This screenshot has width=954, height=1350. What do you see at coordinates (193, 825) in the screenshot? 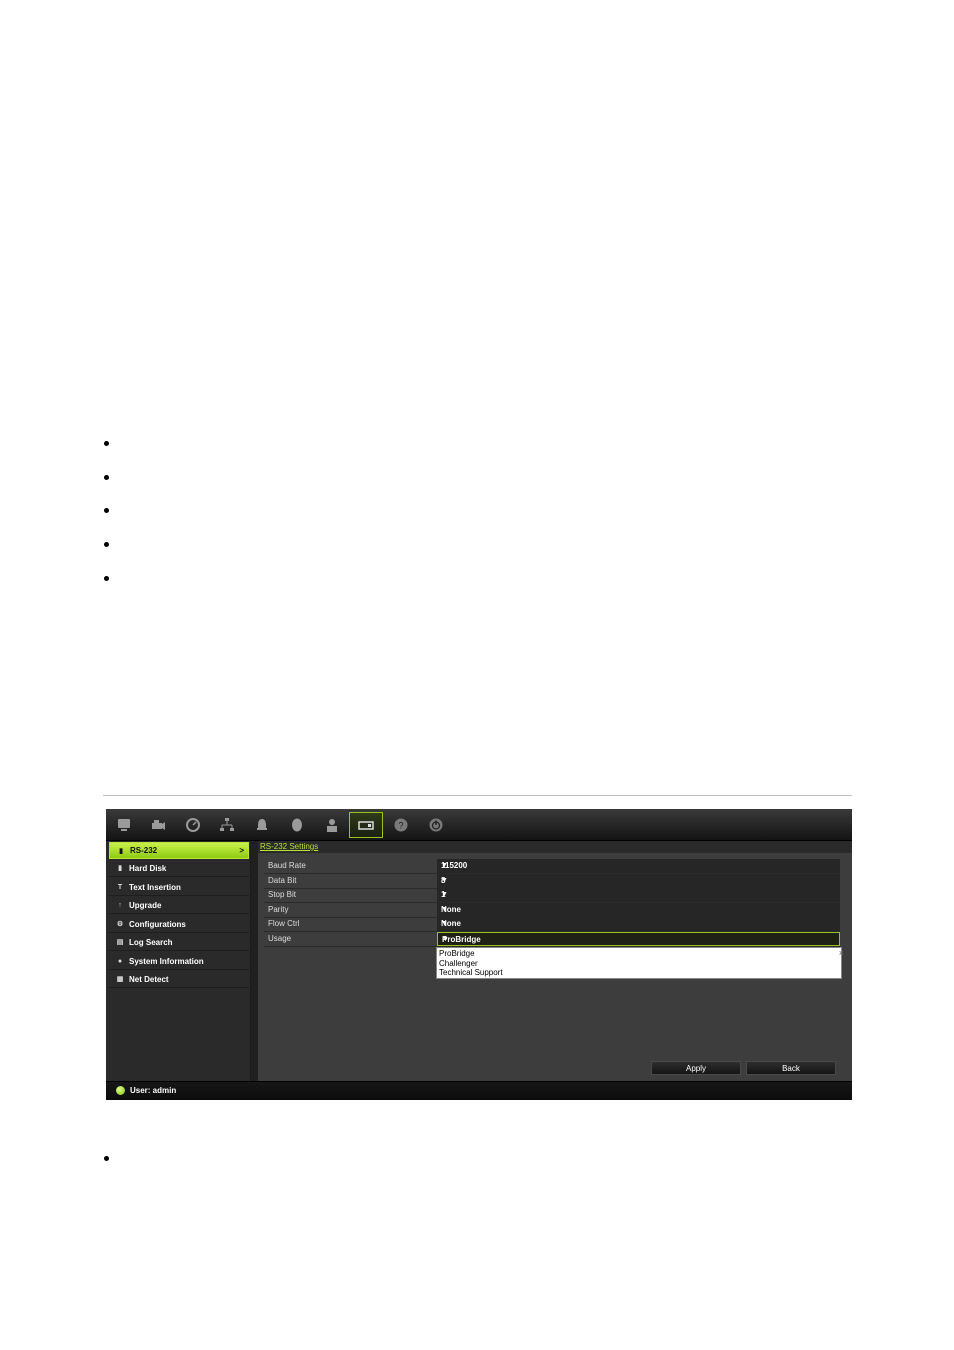
I see `clock-icon` at bounding box center [193, 825].